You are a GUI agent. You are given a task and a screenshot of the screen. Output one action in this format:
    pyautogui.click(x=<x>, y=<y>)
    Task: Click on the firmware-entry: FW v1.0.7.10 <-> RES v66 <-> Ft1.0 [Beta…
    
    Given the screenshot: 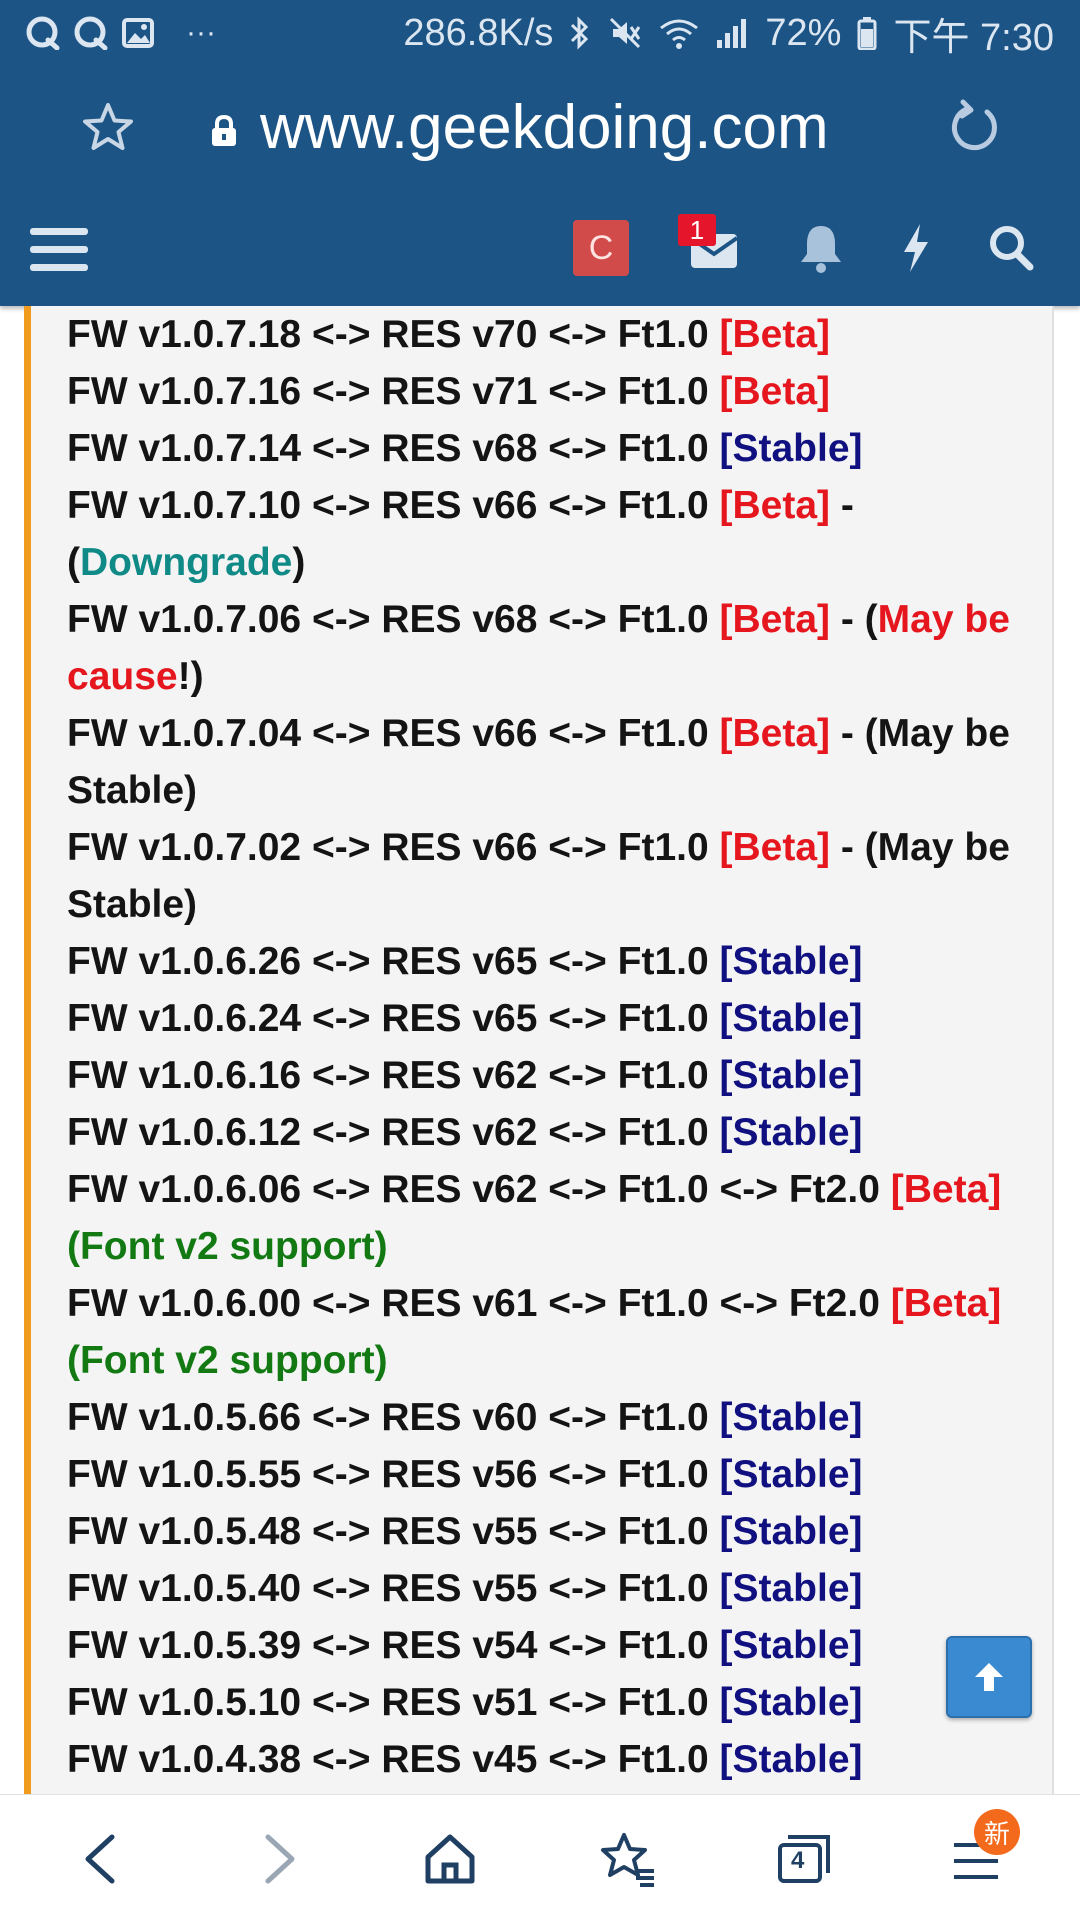 What is the action you would take?
    pyautogui.click(x=557, y=534)
    